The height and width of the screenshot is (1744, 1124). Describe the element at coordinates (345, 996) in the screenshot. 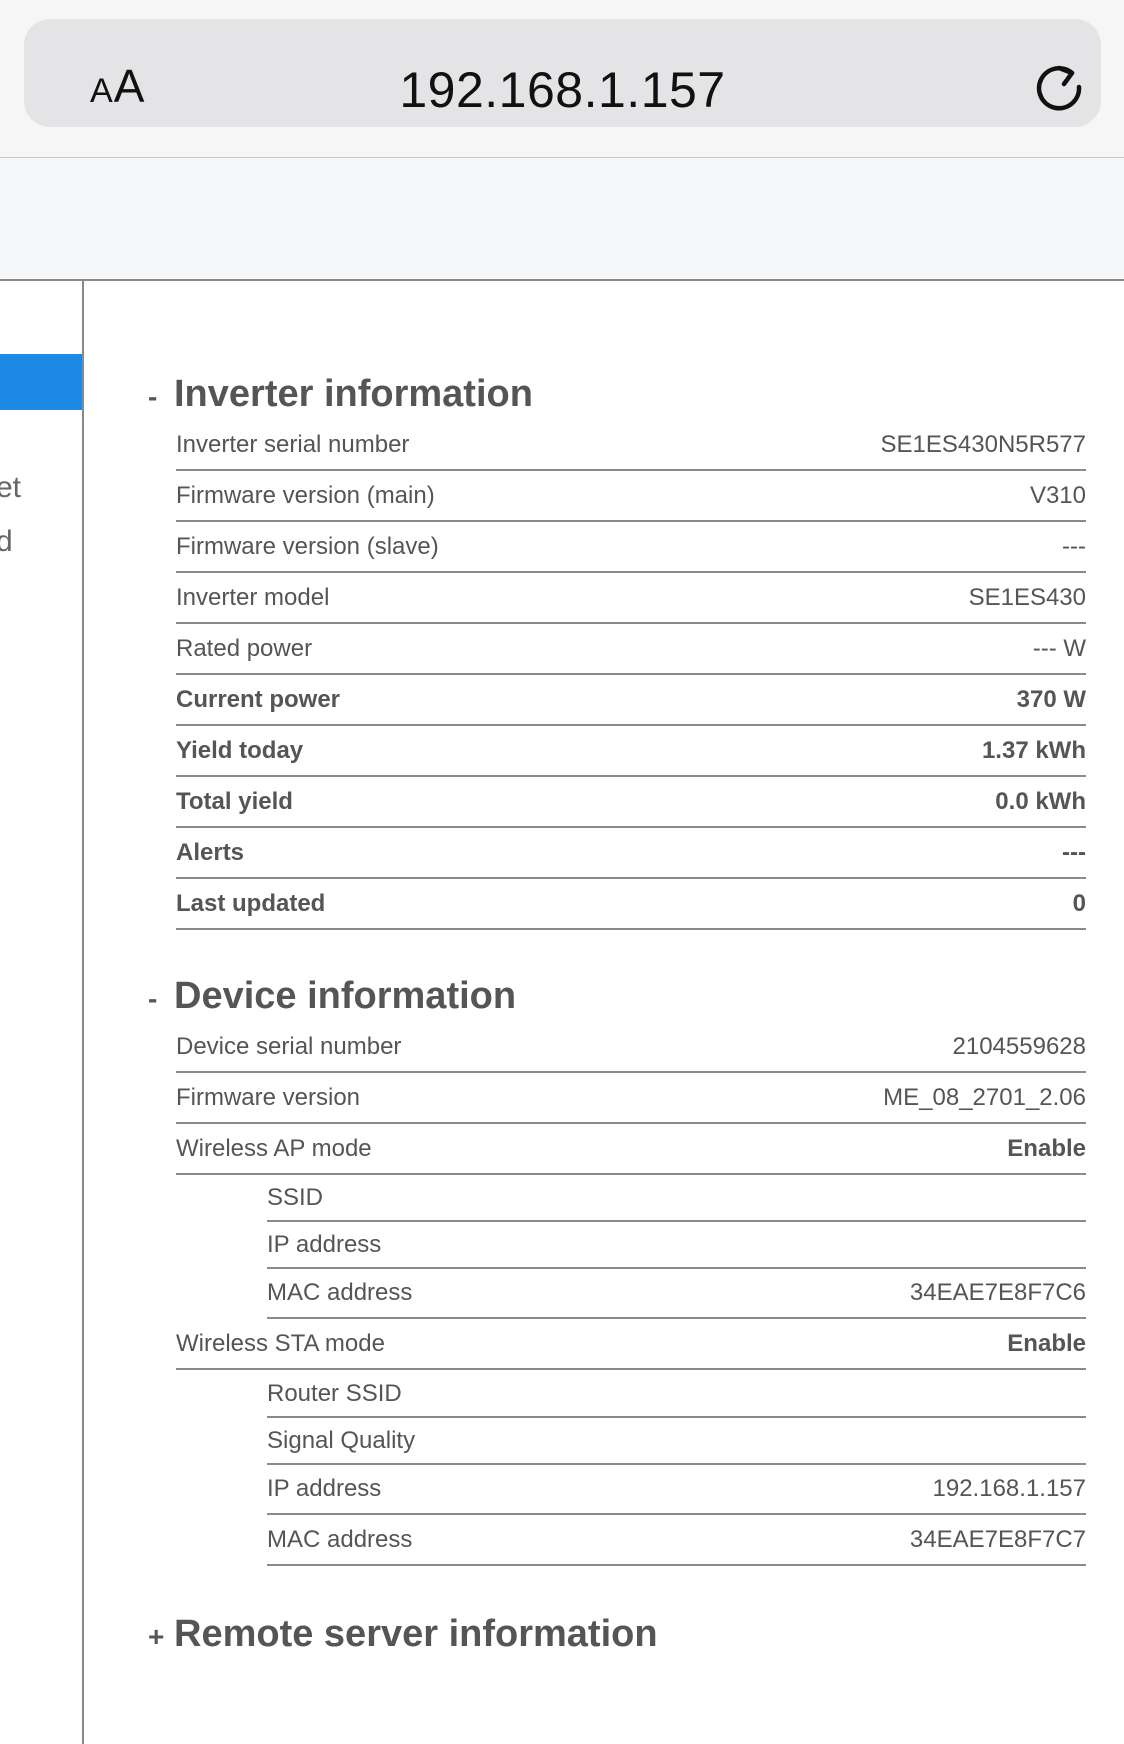

I see `section-title: Device information` at that location.